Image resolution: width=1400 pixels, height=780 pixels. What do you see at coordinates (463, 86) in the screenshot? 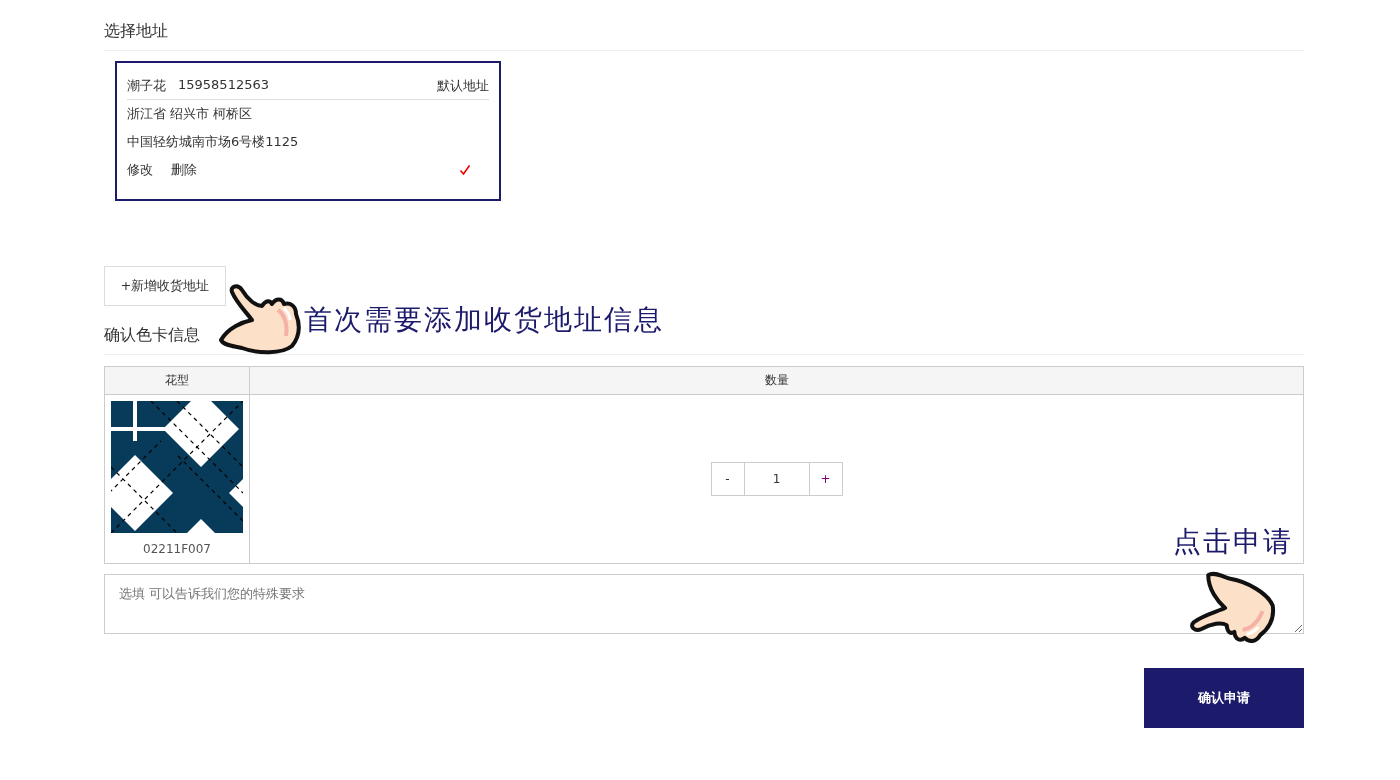
I see `default-address-label: 默认地址` at bounding box center [463, 86].